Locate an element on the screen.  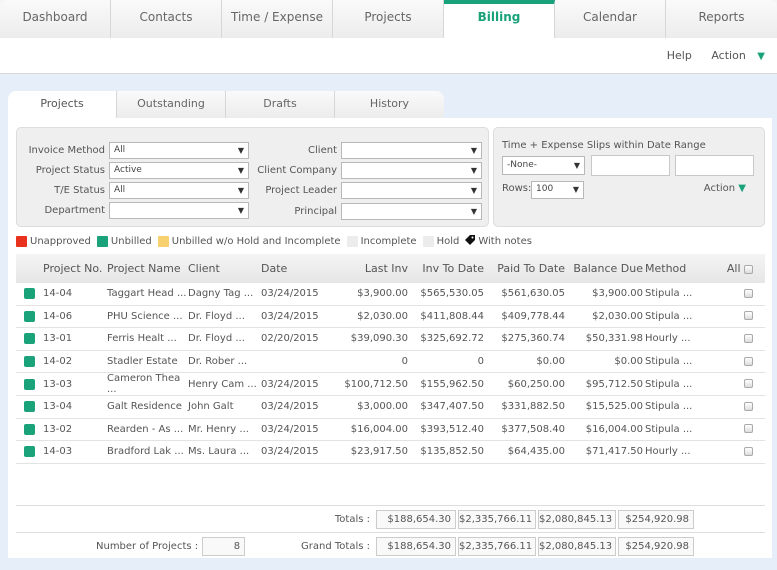
subtab-drafts: Drafts is located at coordinates (280, 104).